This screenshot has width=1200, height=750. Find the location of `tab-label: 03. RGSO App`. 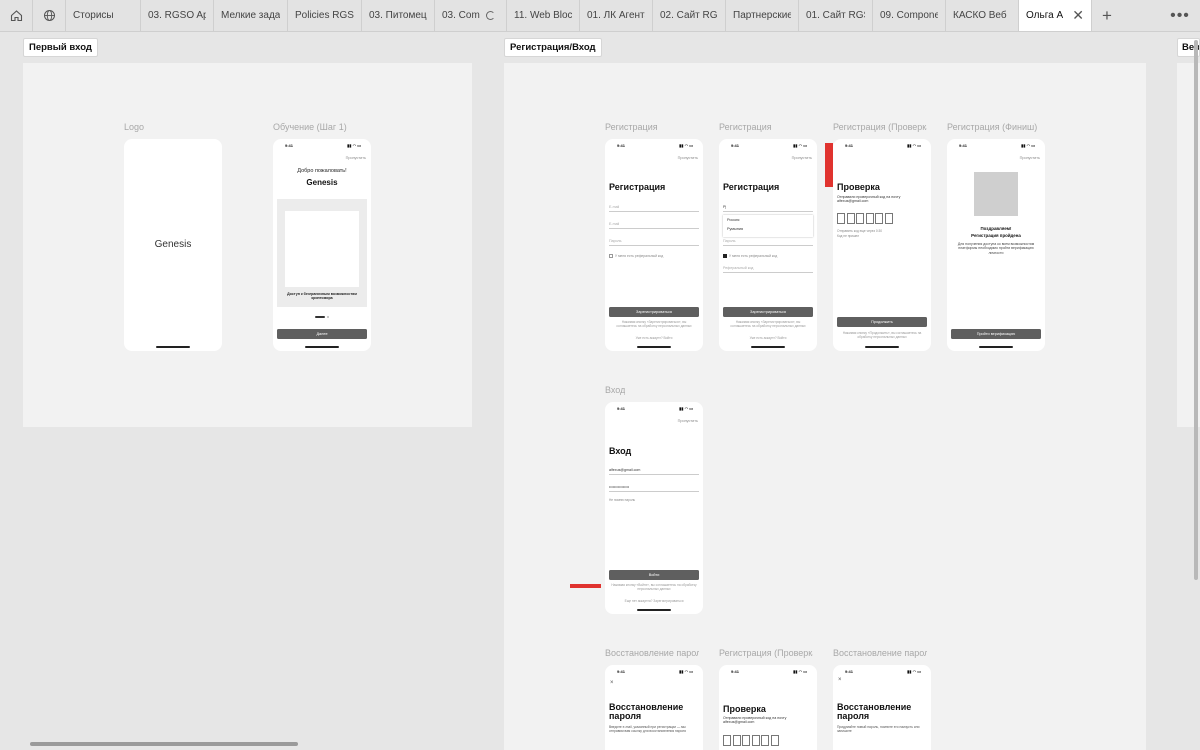

tab-label: 03. RGSO App is located at coordinates (177, 15).